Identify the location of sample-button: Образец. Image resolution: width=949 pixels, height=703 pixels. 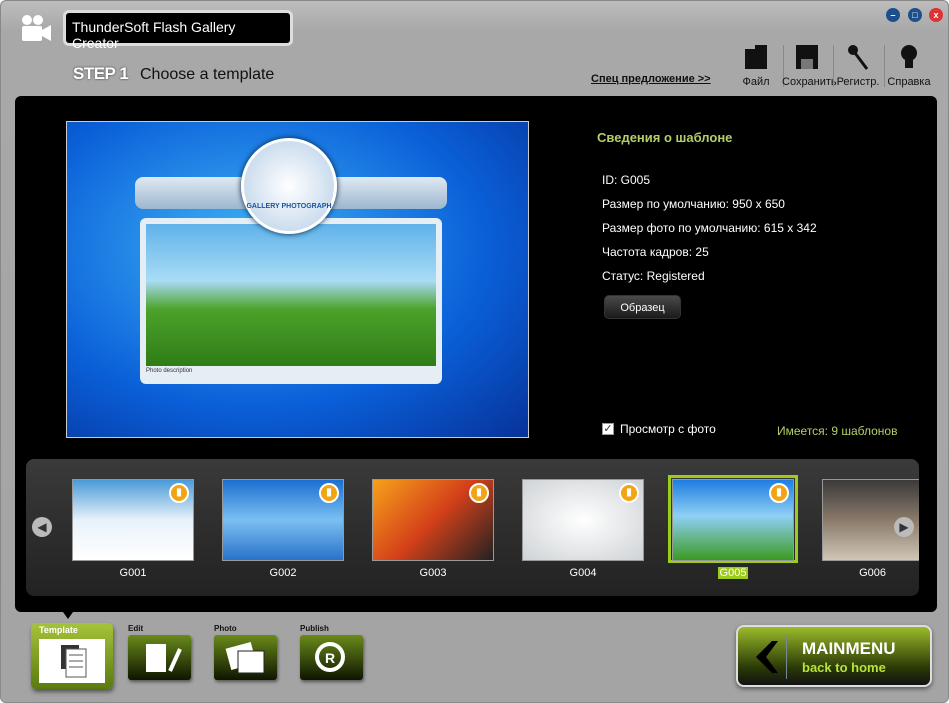
(642, 307).